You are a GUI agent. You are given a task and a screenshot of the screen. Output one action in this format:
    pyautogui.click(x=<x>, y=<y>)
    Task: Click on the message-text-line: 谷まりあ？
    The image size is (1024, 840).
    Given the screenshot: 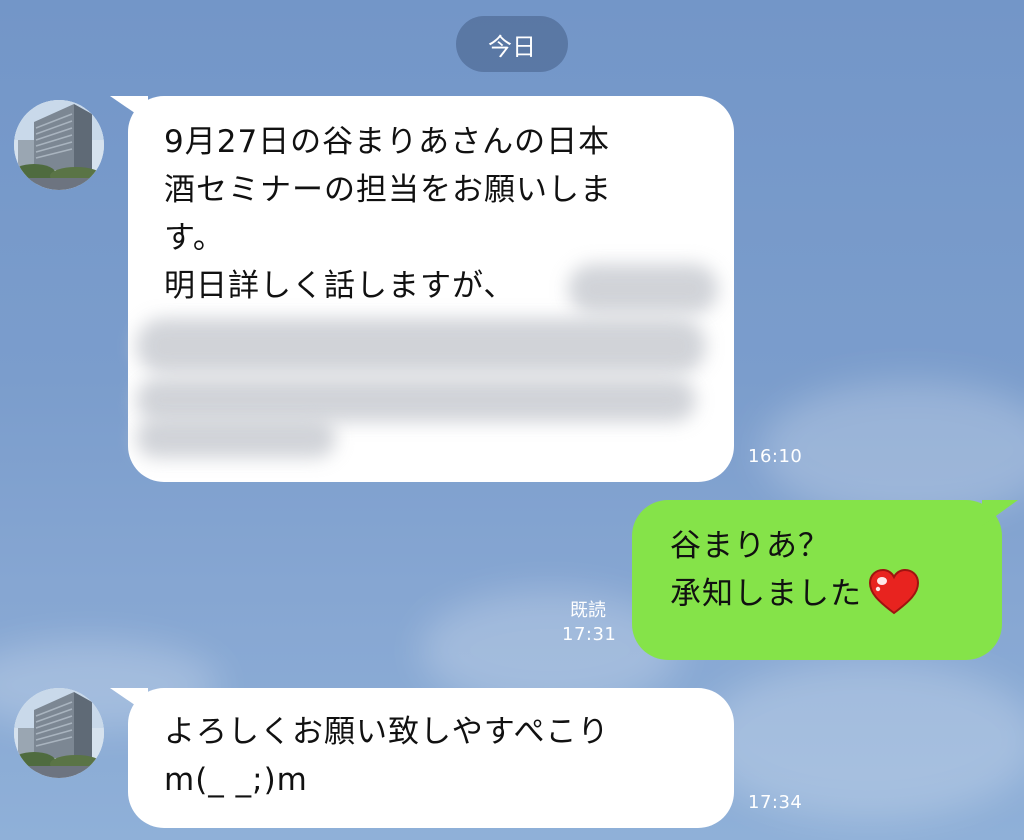 What is the action you would take?
    pyautogui.click(x=750, y=546)
    